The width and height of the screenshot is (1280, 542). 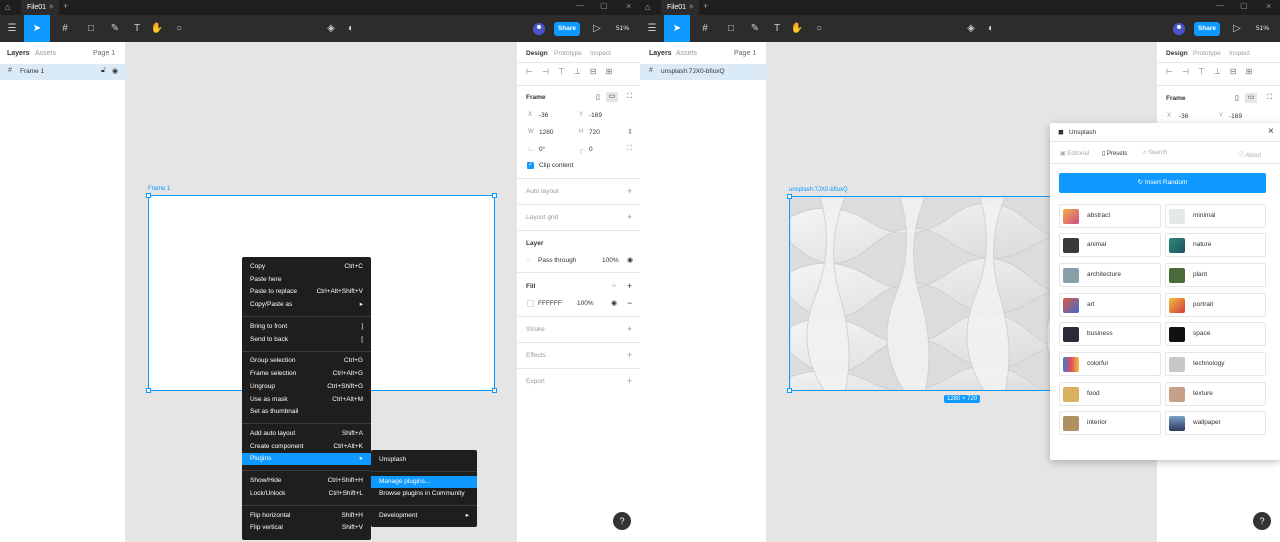 What do you see at coordinates (1215, 423) in the screenshot?
I see `preset-wallpaper: wallpaper` at bounding box center [1215, 423].